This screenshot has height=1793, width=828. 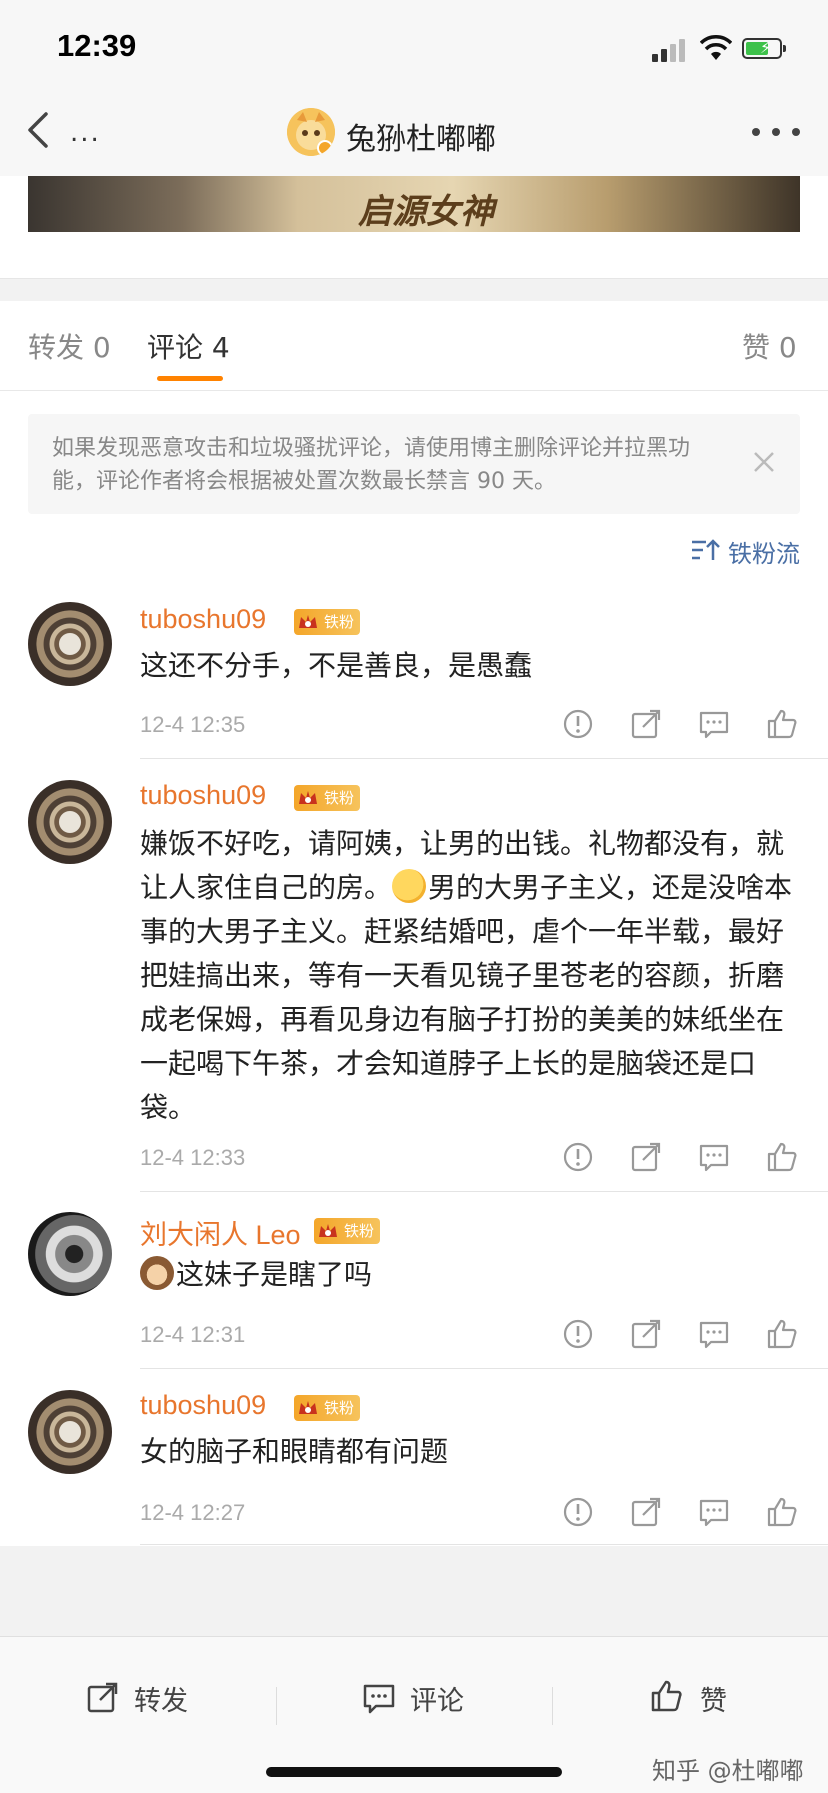 I want to click on comment-icon, so click(x=379, y=1698).